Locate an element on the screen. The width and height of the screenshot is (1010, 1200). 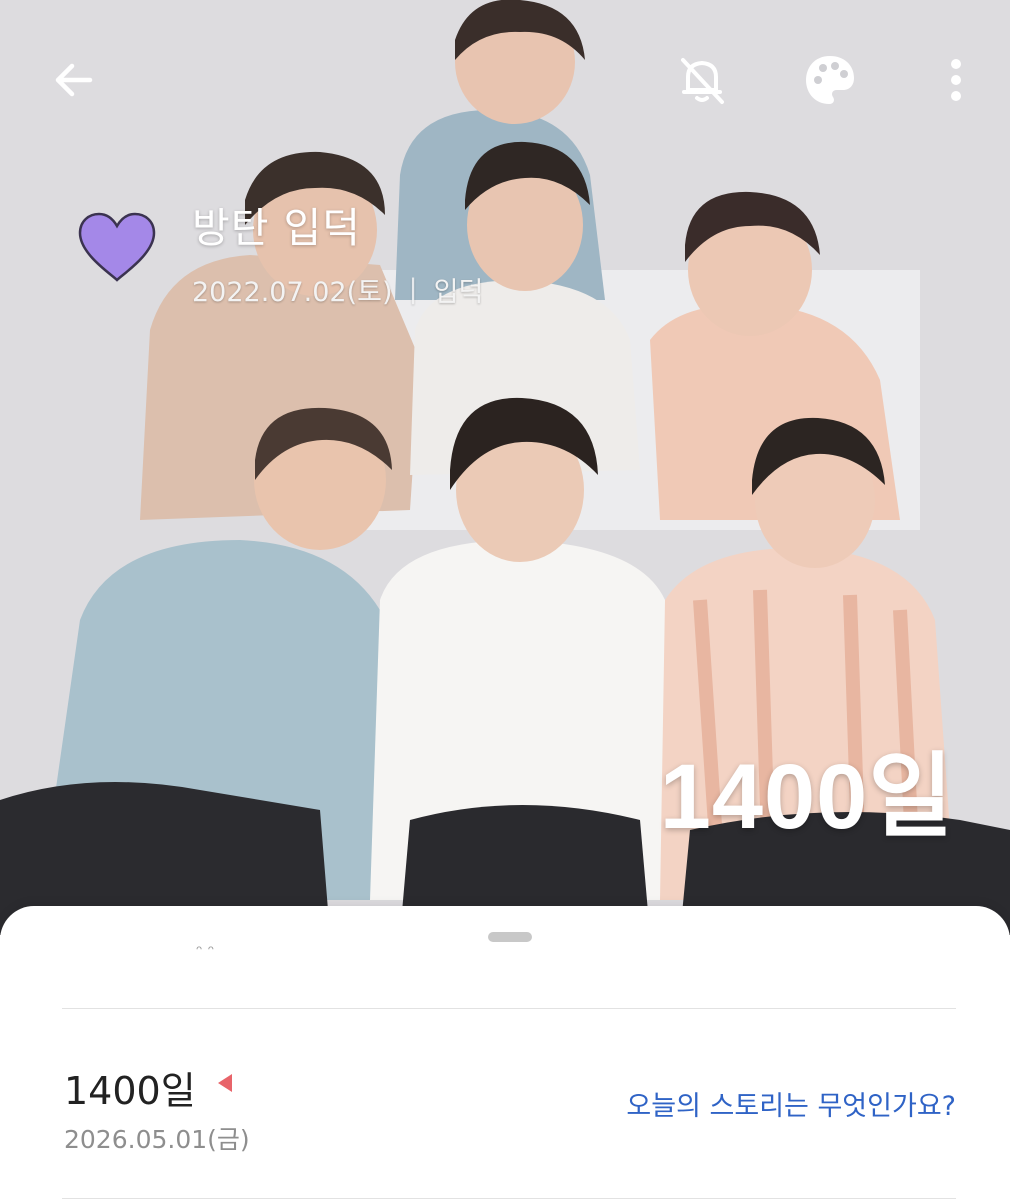
top-bar is located at coordinates (505, 80).